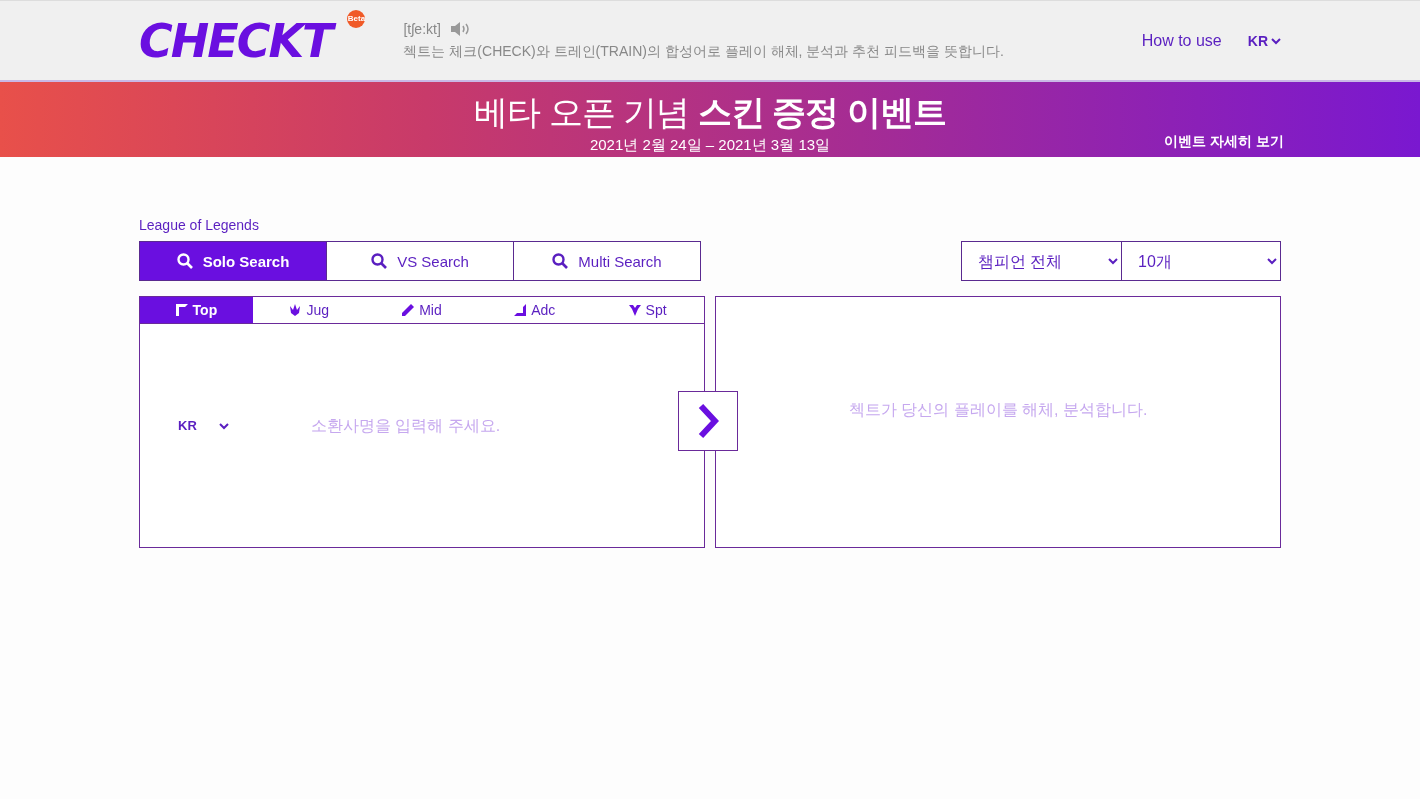  Describe the element at coordinates (634, 310) in the screenshot. I see `support-icon` at that location.